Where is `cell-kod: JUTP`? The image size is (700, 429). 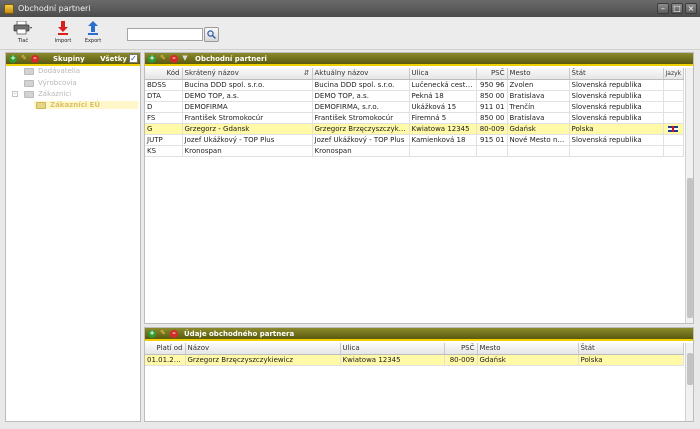 cell-kod: JUTP is located at coordinates (164, 140).